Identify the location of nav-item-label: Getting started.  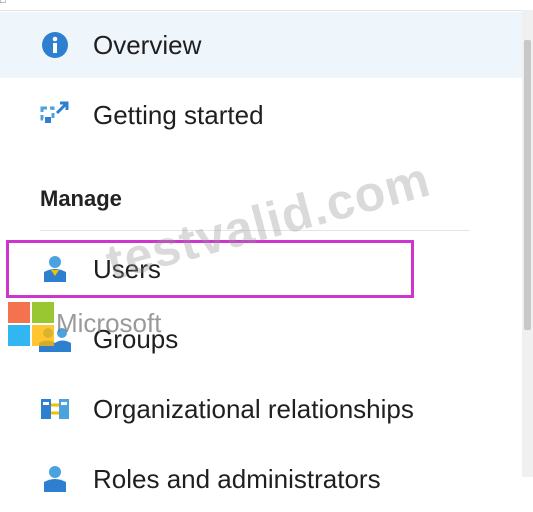
(178, 114).